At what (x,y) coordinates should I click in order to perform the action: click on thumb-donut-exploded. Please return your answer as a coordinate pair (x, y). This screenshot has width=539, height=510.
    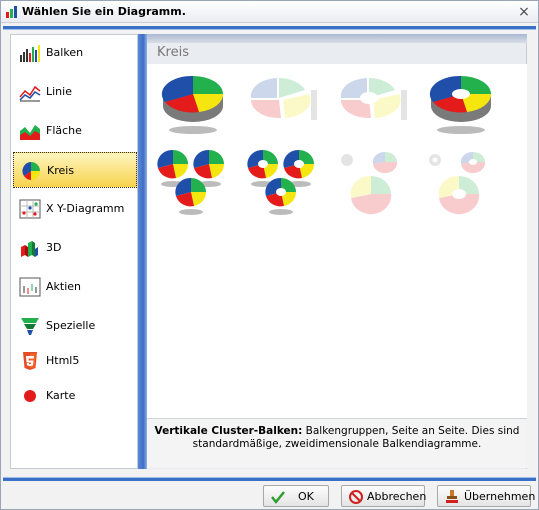
    Looking at the image, I should click on (374, 103).